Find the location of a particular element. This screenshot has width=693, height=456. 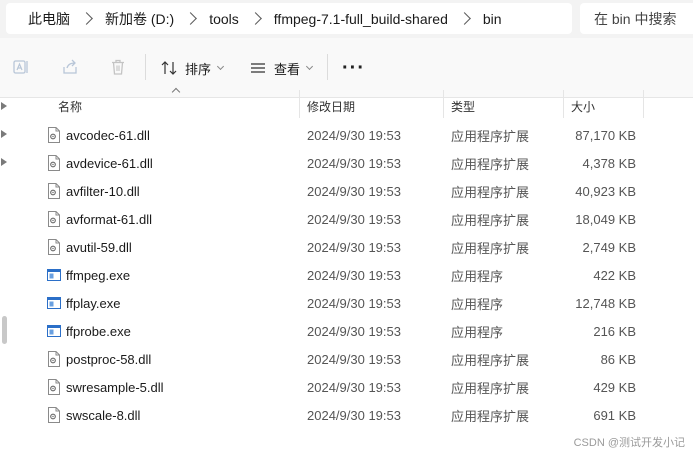

file-name: swscale-8.dll is located at coordinates (103, 415).